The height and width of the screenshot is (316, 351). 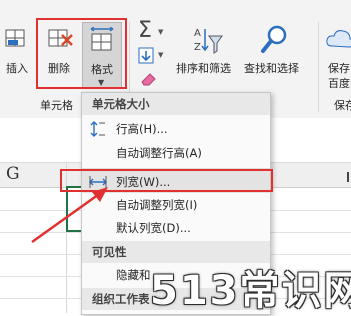 What do you see at coordinates (203, 68) in the screenshot?
I see `sort-filter-label: 排序和筛选` at bounding box center [203, 68].